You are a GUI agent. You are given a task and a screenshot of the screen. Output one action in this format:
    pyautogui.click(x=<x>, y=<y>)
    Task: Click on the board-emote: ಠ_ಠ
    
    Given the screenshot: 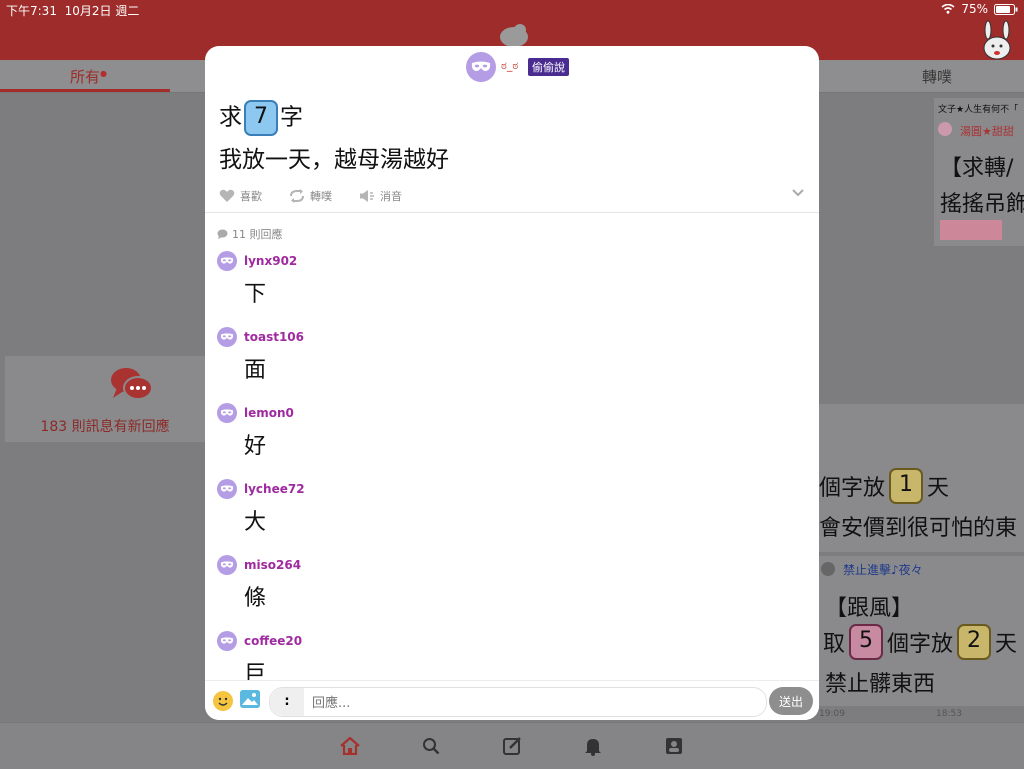 What is the action you would take?
    pyautogui.click(x=510, y=65)
    